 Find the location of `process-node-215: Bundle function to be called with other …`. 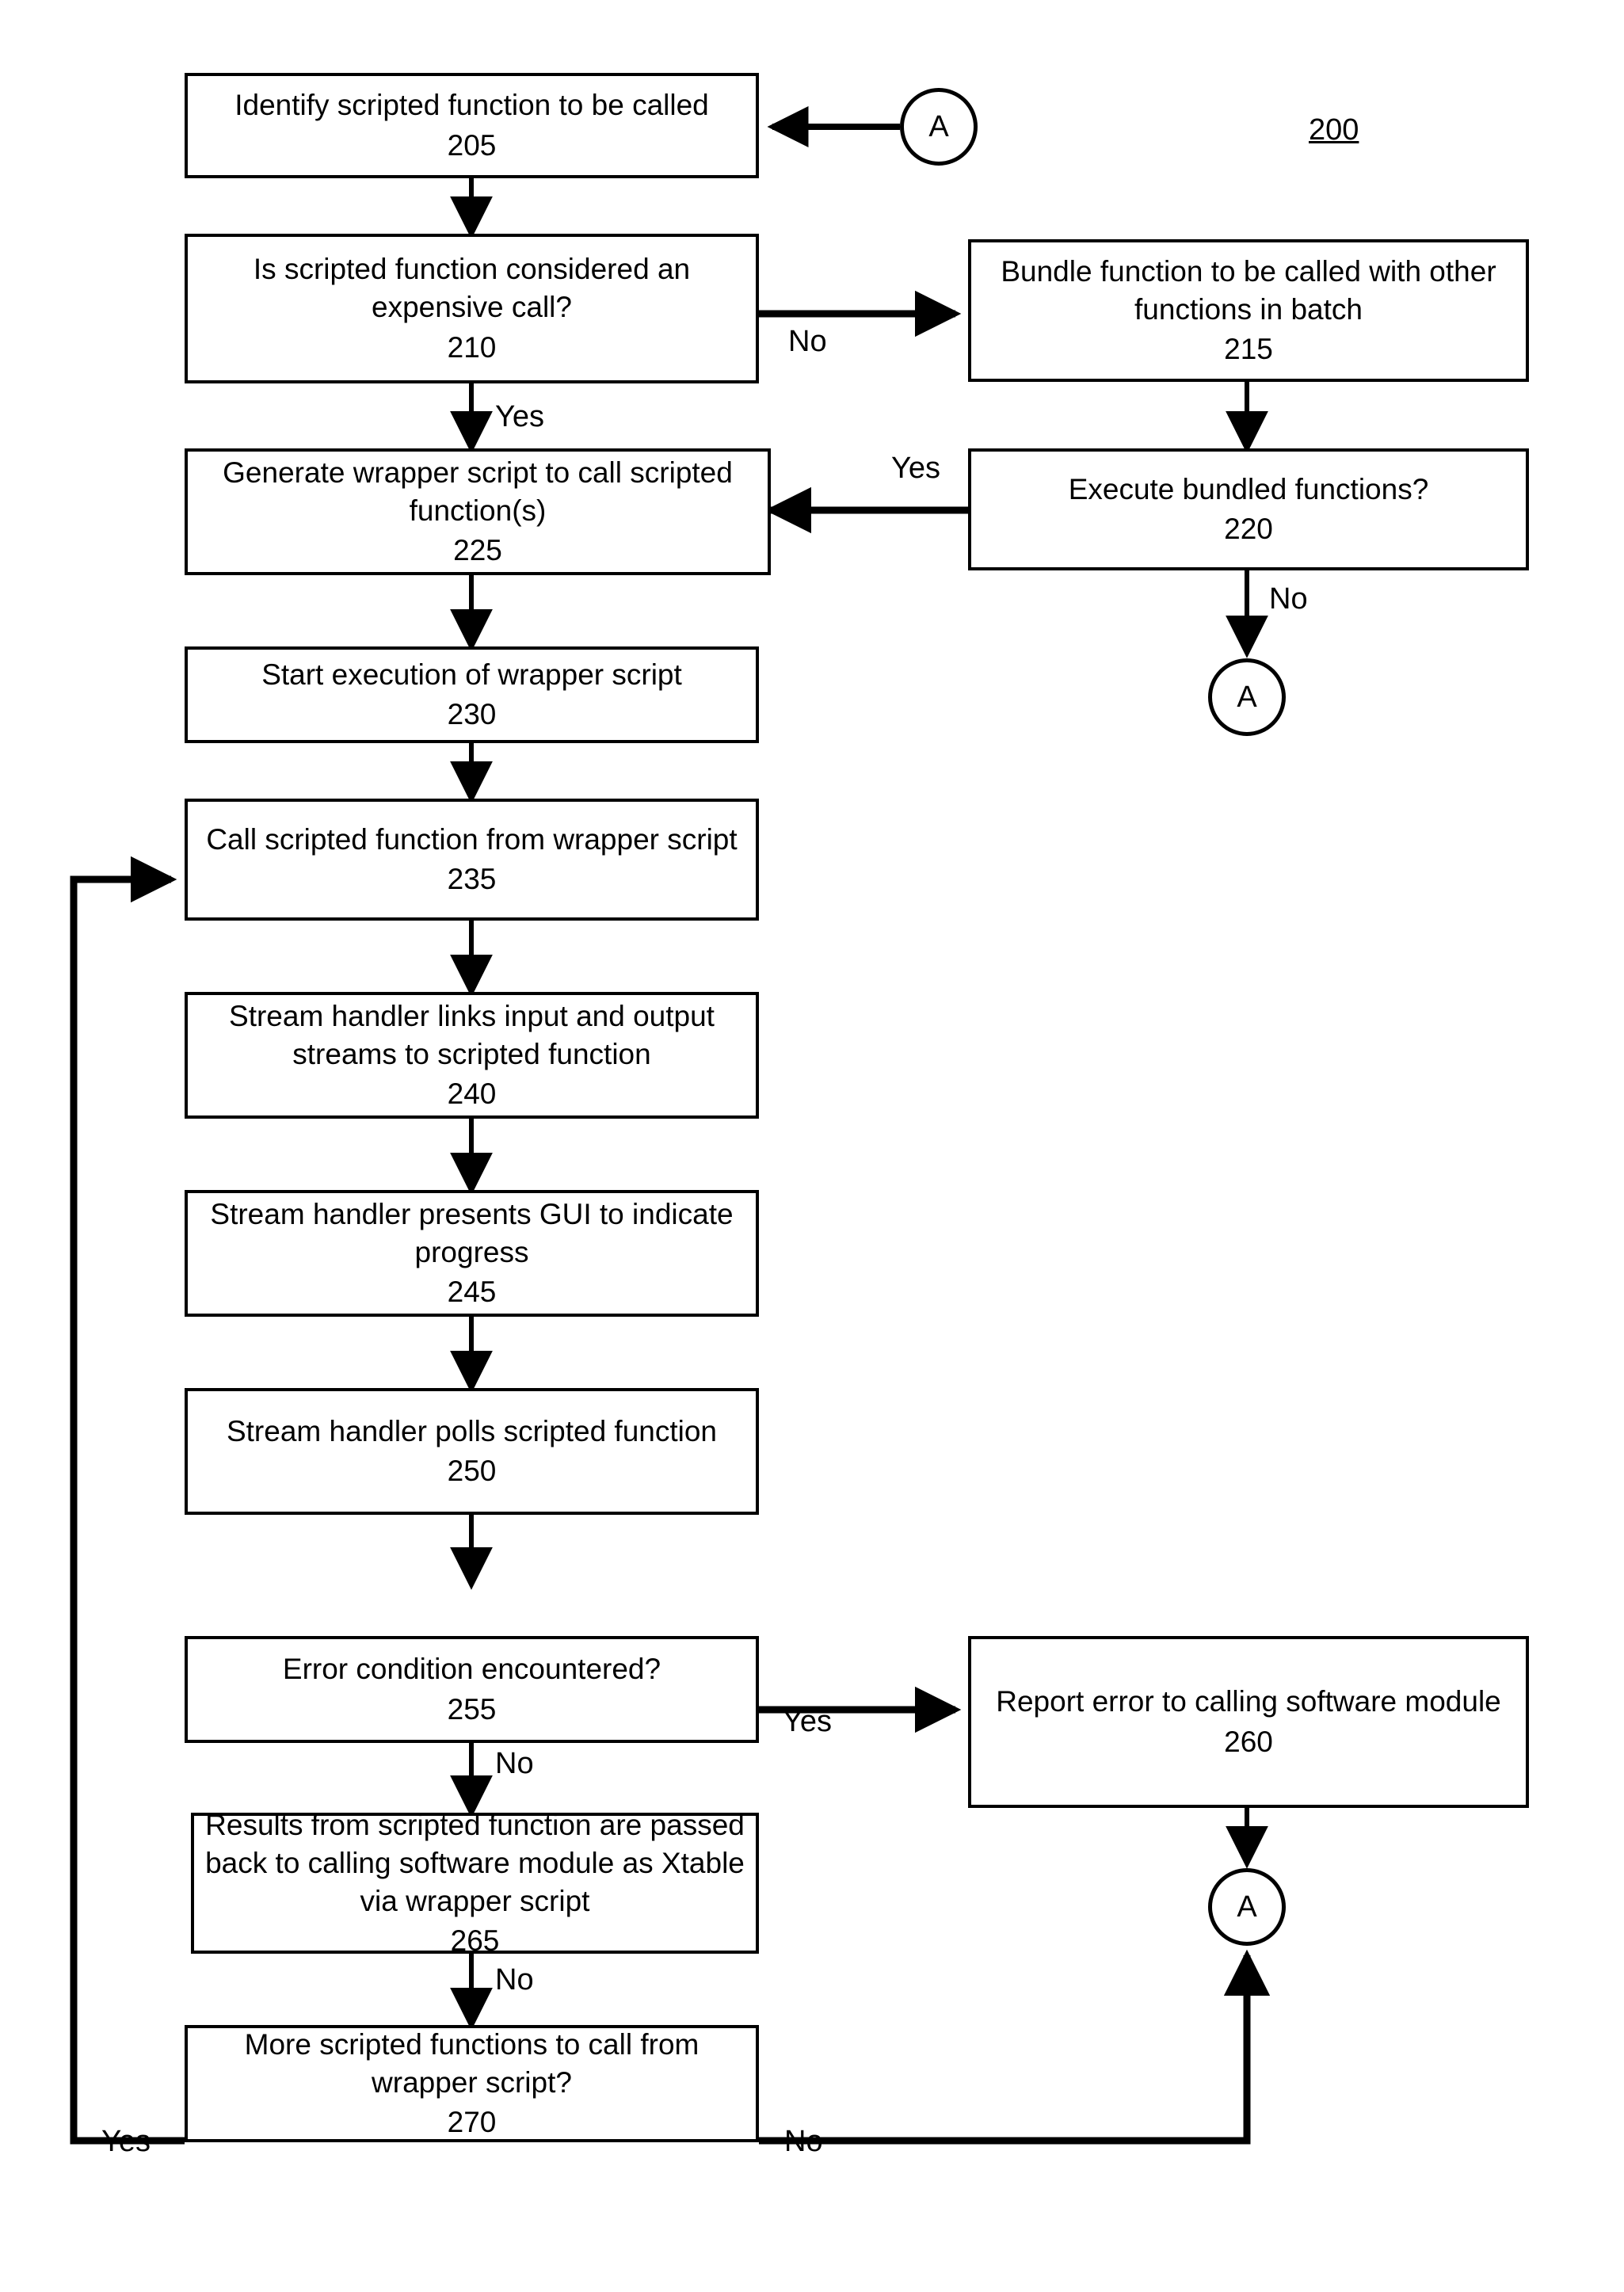

process-node-215: Bundle function to be called with other … is located at coordinates (1249, 310).